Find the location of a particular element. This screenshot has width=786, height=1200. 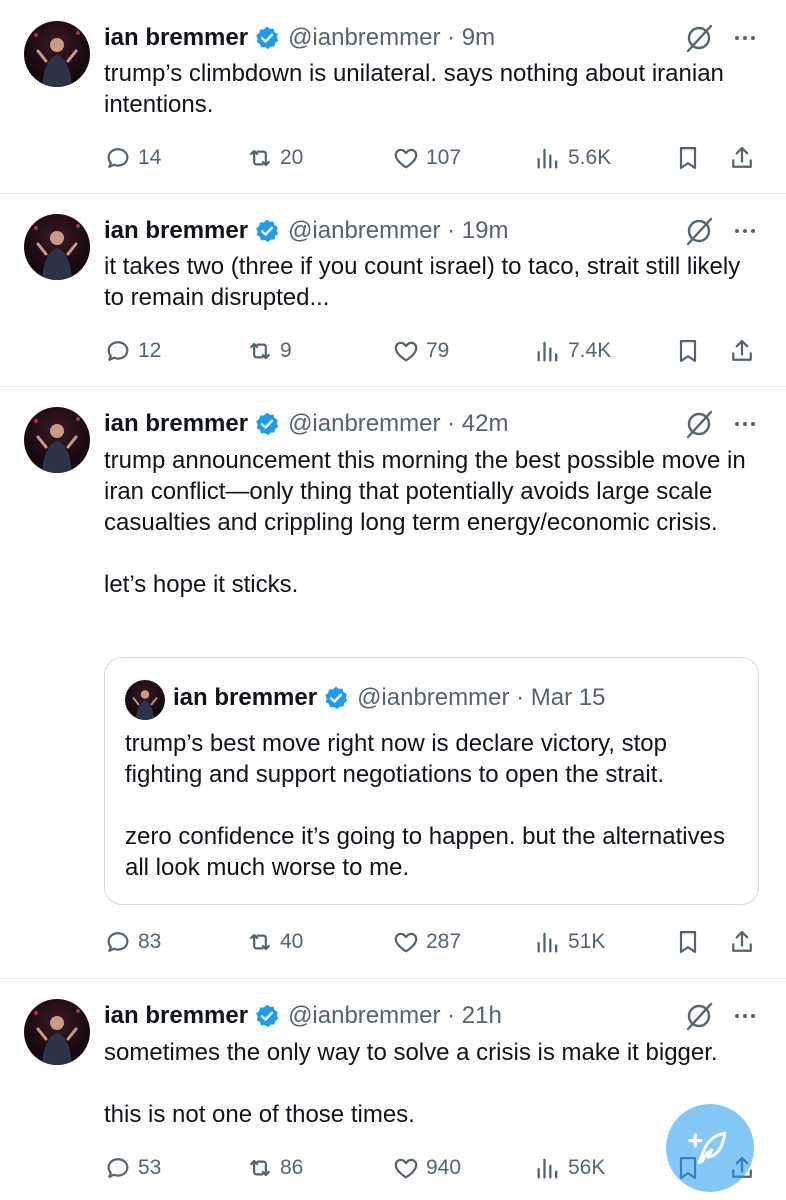

like-button: 940 is located at coordinates (426, 1168).